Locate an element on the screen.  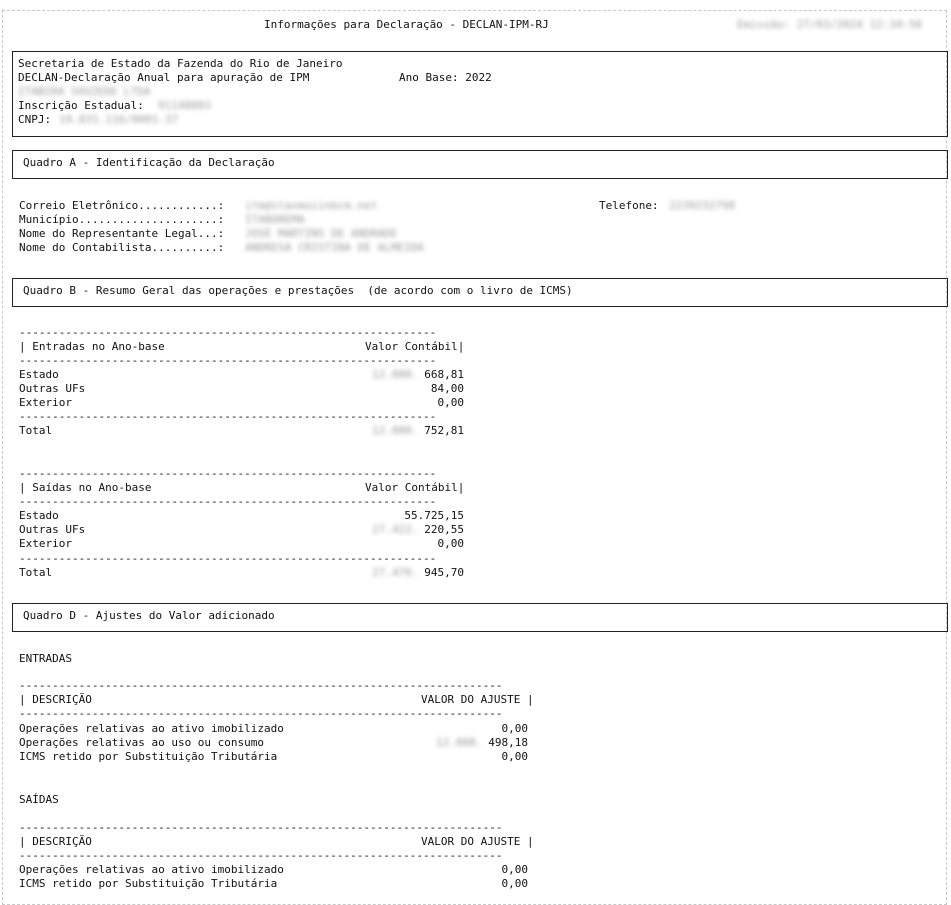
telefone-value: 2239232798 is located at coordinates (702, 205).